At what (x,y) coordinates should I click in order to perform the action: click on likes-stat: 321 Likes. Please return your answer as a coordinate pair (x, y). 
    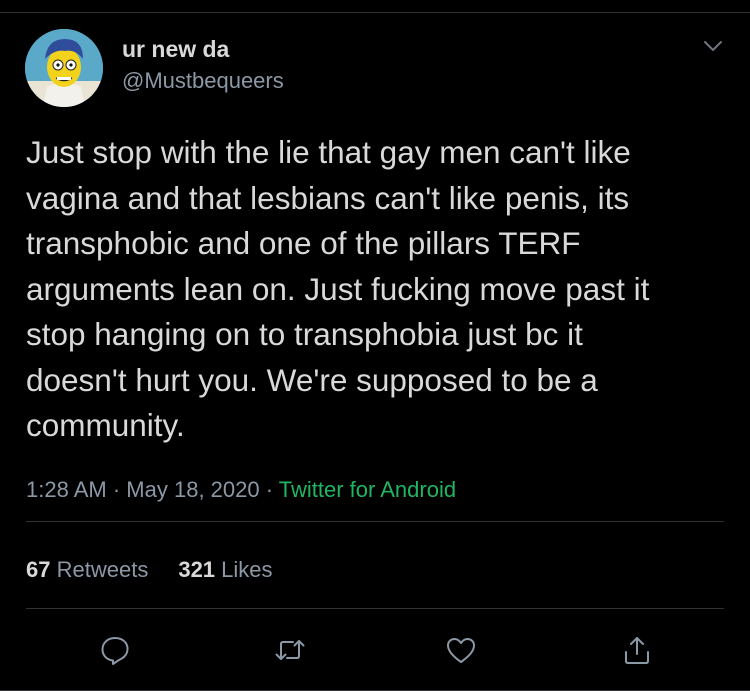
    Looking at the image, I should click on (225, 569).